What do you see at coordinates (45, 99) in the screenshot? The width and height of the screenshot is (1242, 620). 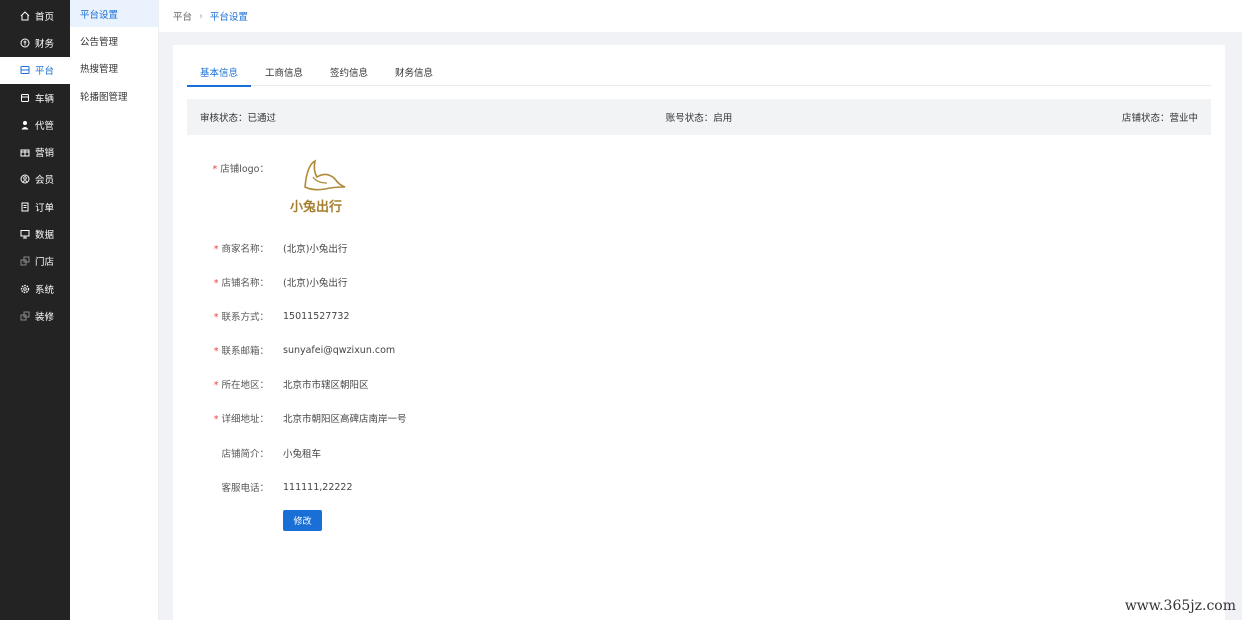 I see `nav-item-label: 车辆` at bounding box center [45, 99].